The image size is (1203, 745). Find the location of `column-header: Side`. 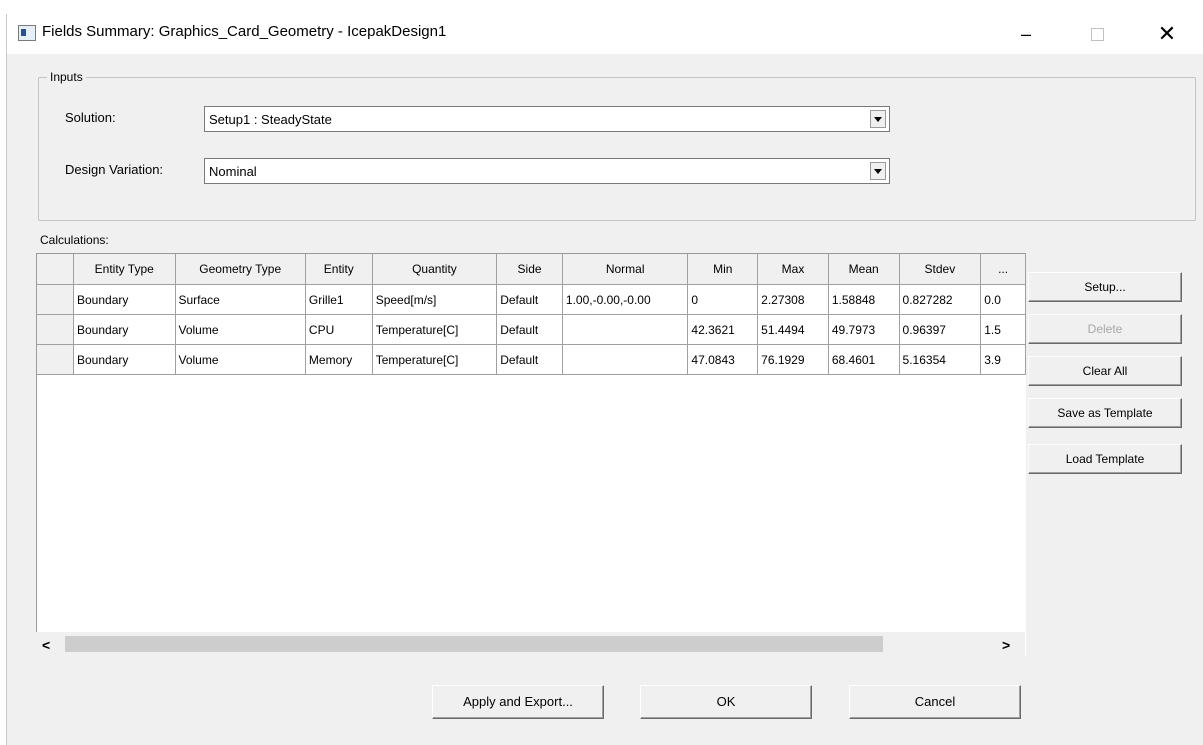

column-header: Side is located at coordinates (529, 269).